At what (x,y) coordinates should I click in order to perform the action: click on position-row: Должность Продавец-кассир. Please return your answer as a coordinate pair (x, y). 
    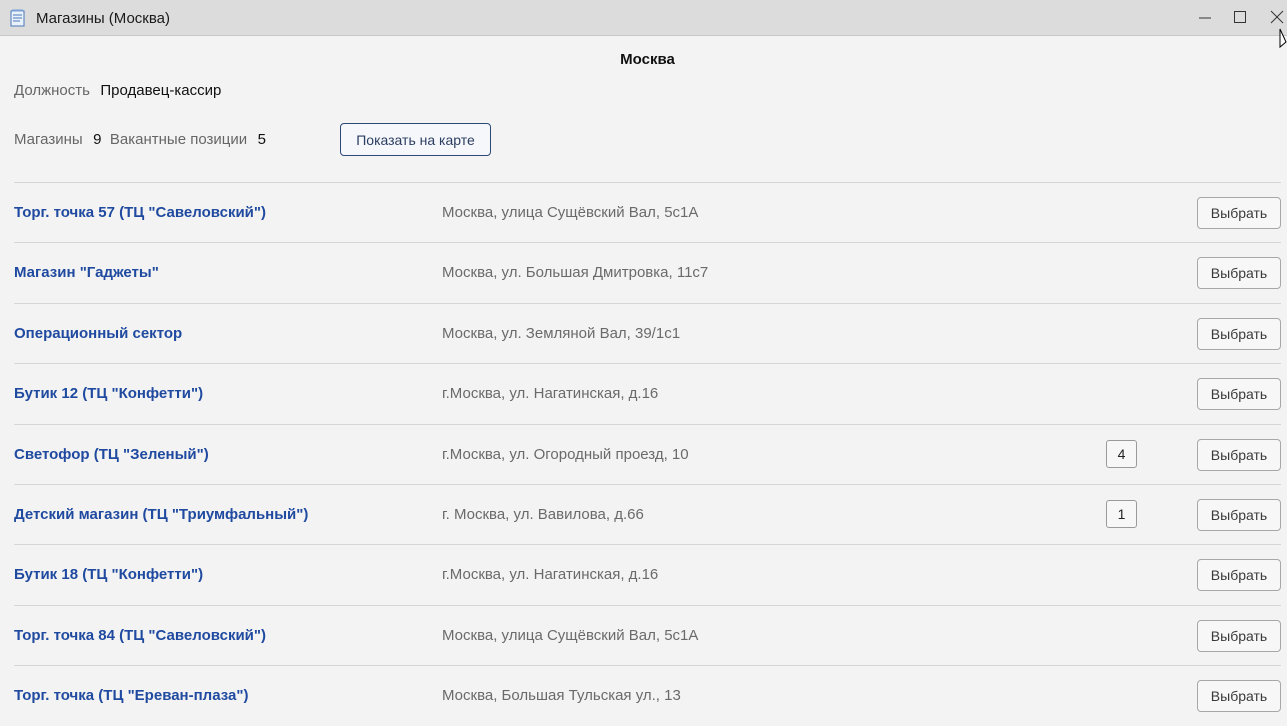
    Looking at the image, I should click on (117, 91).